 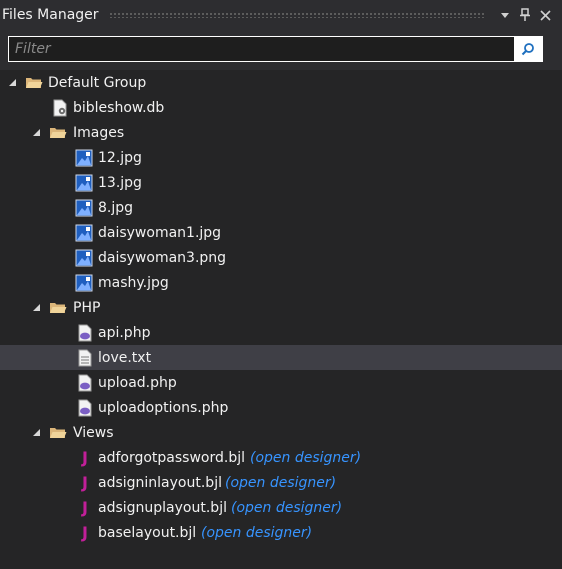 I want to click on tree-node-file: J baselayout.bjl (open designer), so click(x=281, y=532).